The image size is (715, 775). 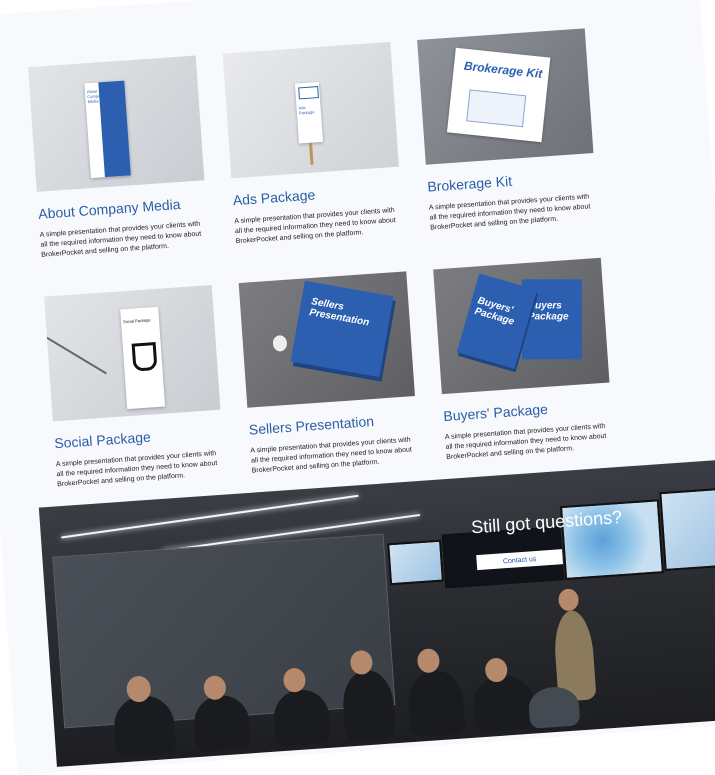 I want to click on ads-package-image: Ads Package, so click(x=310, y=110).